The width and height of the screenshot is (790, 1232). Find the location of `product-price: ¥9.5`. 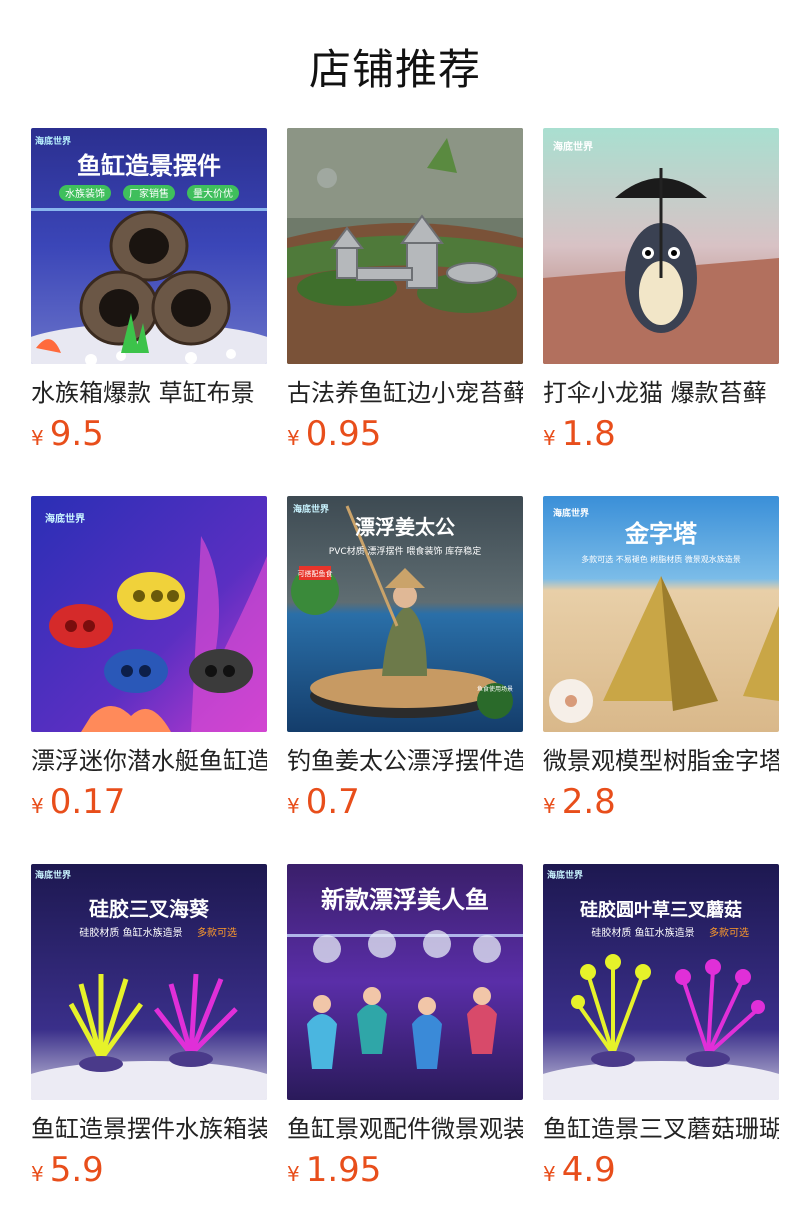

product-price: ¥9.5 is located at coordinates (67, 434).